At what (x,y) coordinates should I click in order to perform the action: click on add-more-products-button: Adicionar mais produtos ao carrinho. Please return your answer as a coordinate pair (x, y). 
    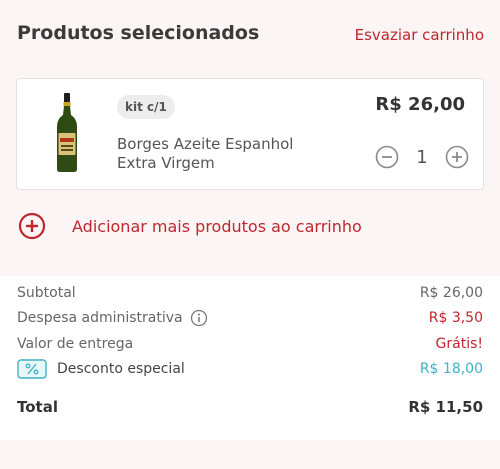
    Looking at the image, I should click on (190, 226).